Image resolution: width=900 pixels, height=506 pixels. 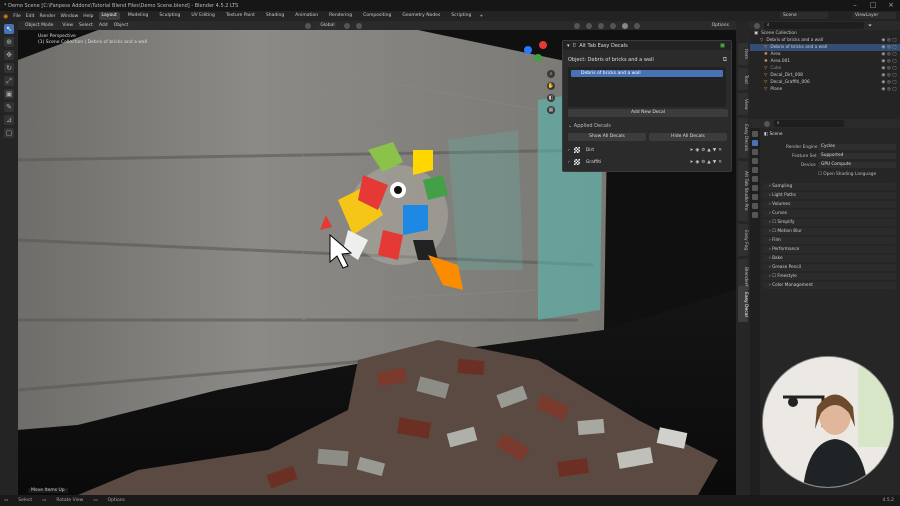 I want to click on close-icon: ×, so click(x=891, y=5).